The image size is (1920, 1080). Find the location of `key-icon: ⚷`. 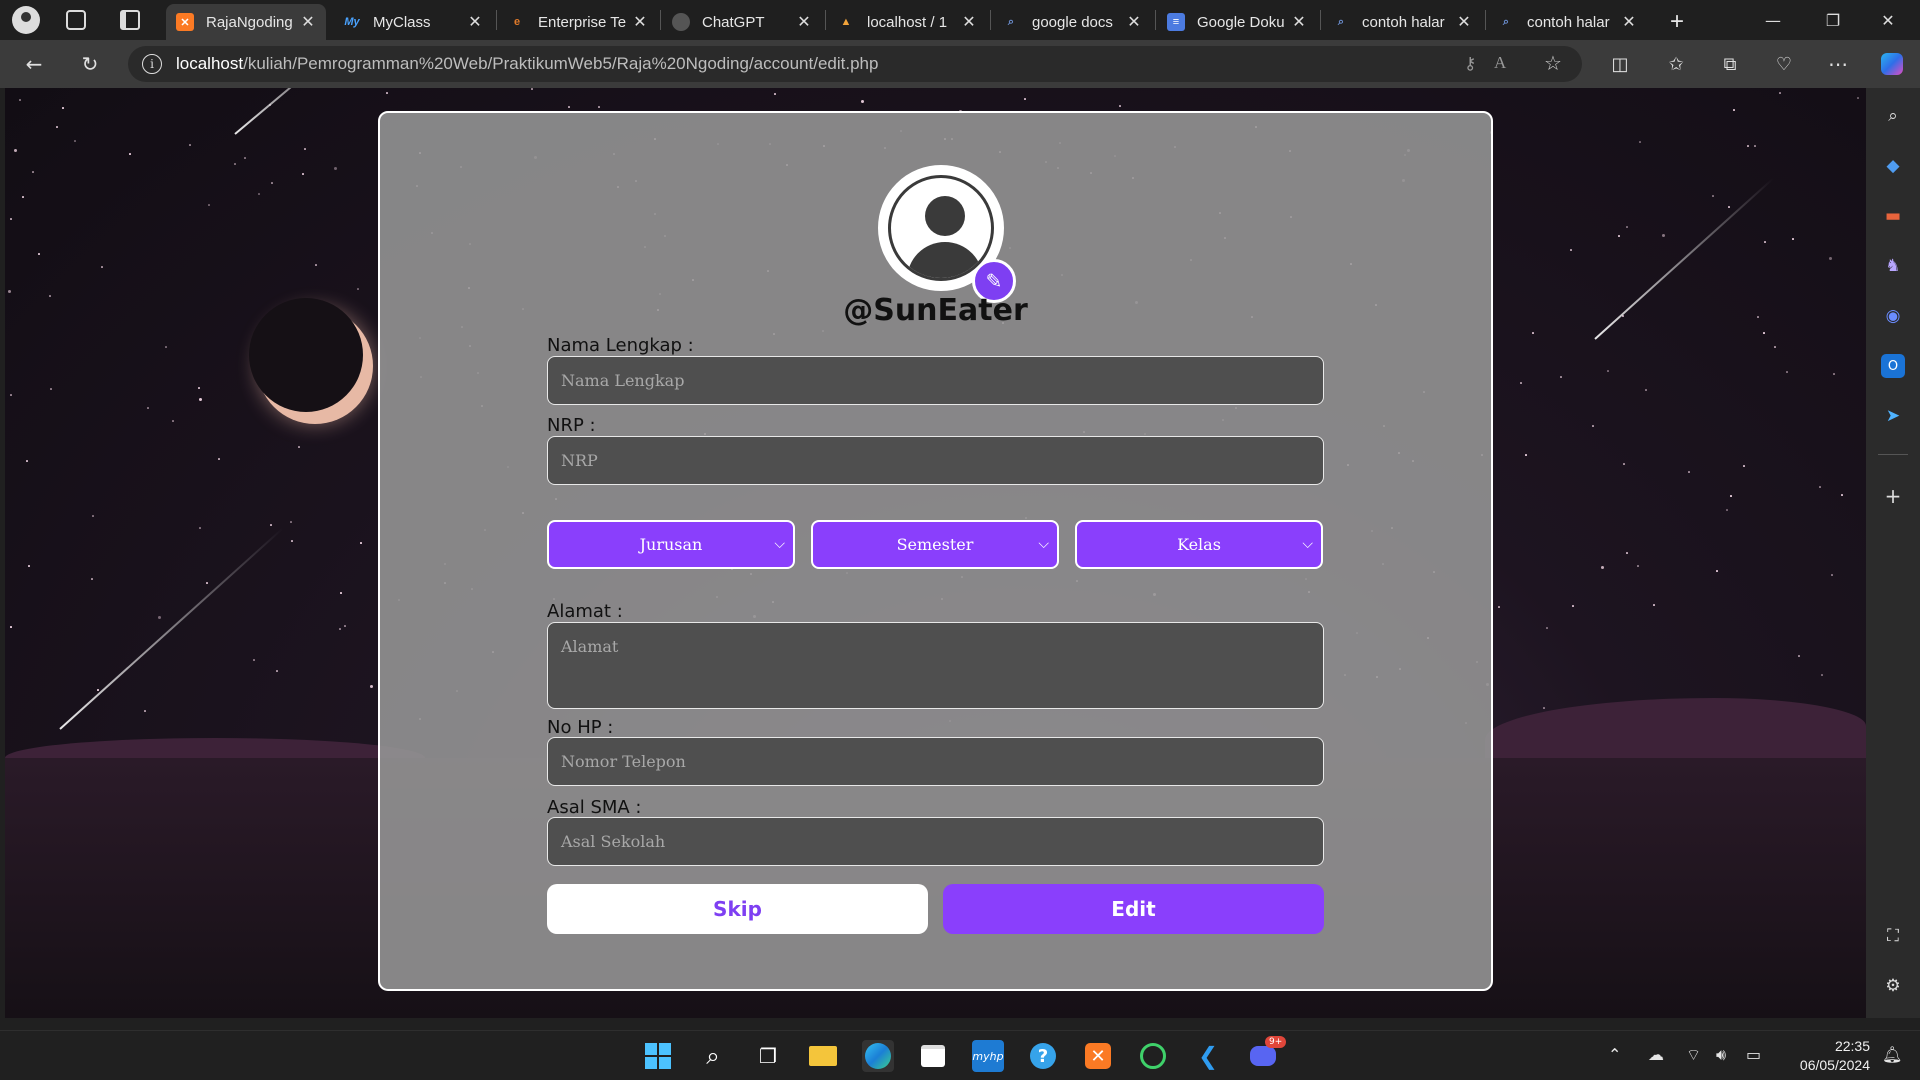

key-icon: ⚷ is located at coordinates (1470, 64).